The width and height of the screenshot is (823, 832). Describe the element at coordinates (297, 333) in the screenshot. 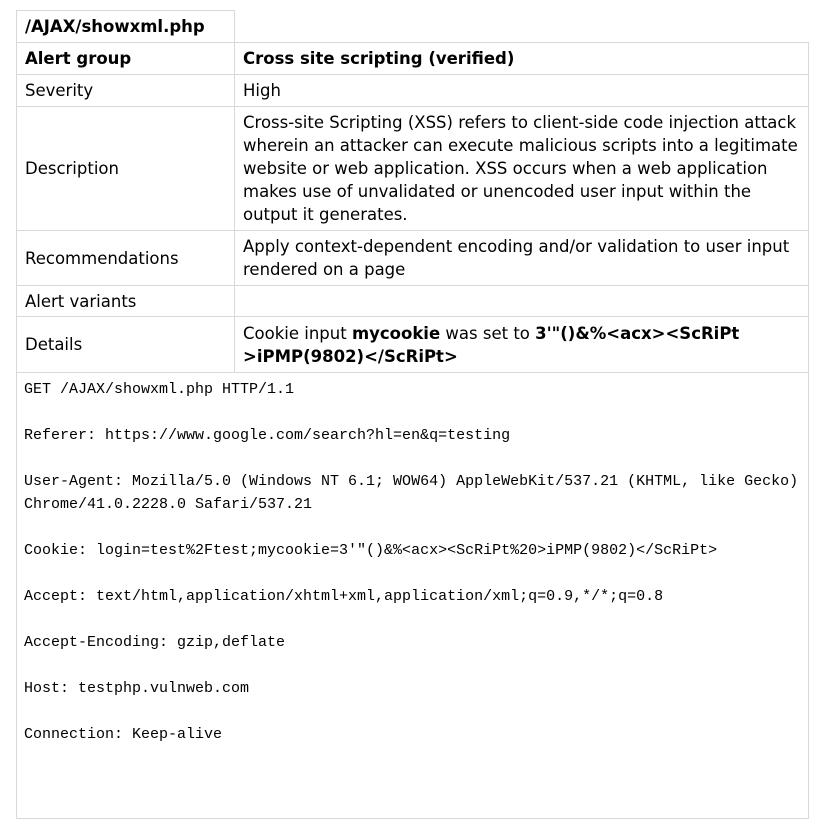

I see `details-prefix: Cookie input` at that location.